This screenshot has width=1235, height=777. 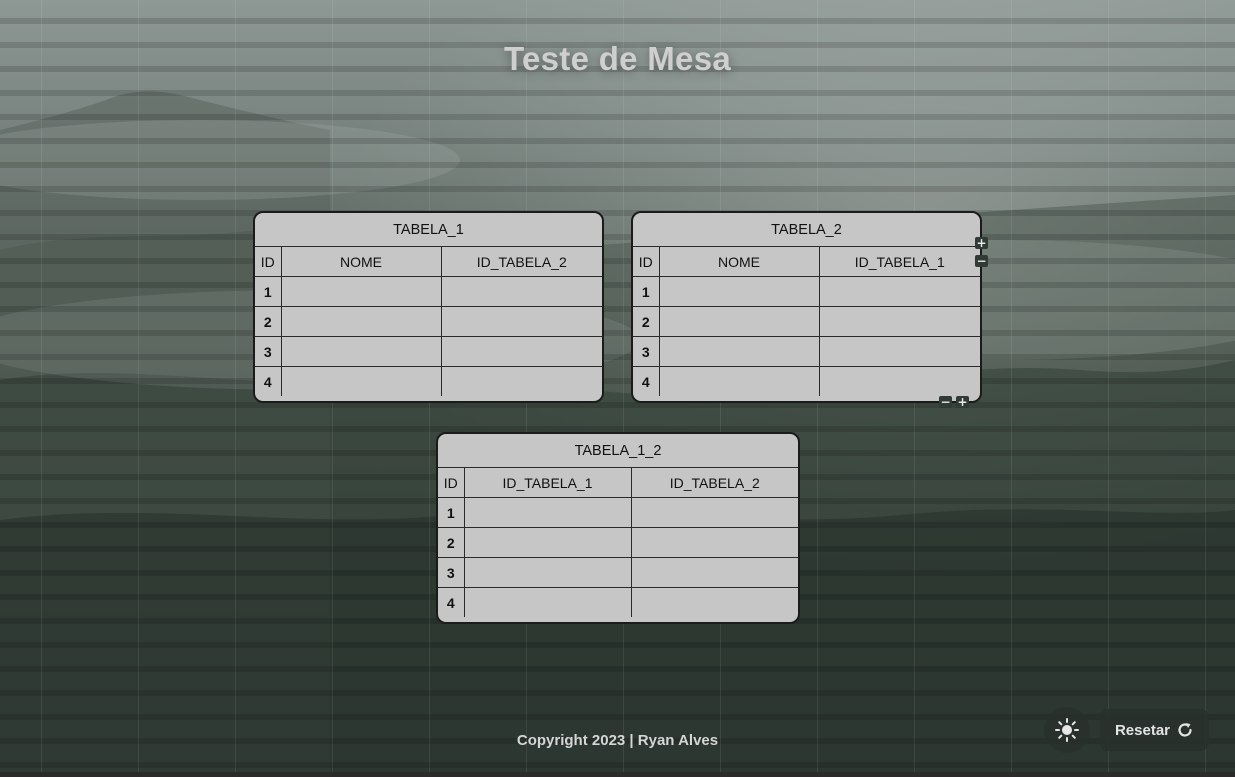 What do you see at coordinates (962, 402) in the screenshot?
I see `add-row-button: +` at bounding box center [962, 402].